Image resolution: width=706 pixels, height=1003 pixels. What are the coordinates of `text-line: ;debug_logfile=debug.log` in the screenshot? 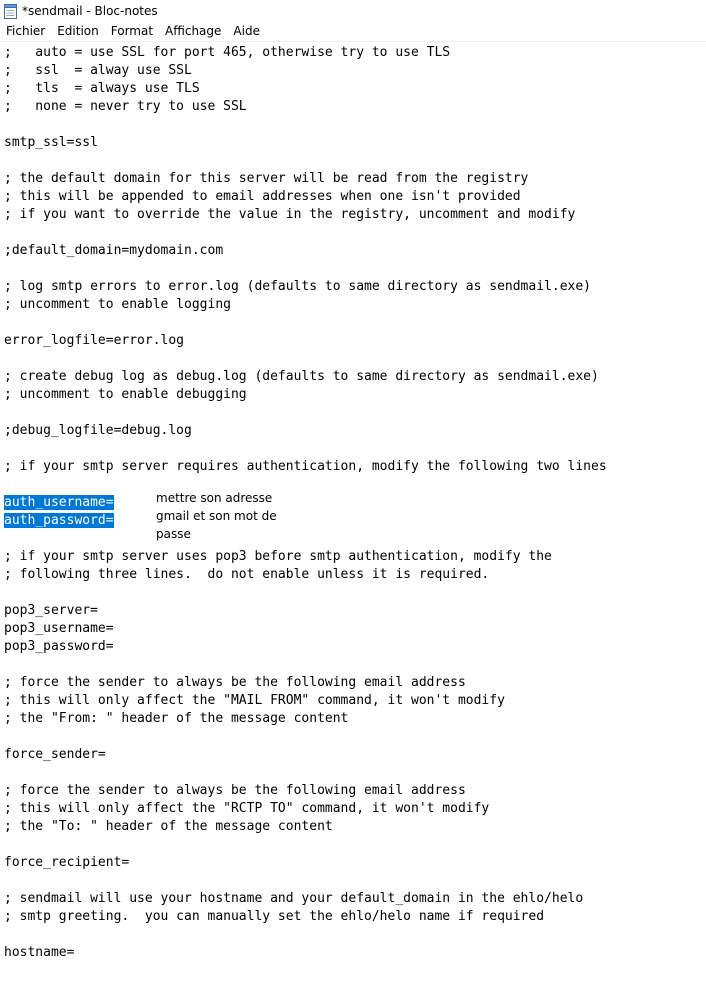 It's located at (98, 431).